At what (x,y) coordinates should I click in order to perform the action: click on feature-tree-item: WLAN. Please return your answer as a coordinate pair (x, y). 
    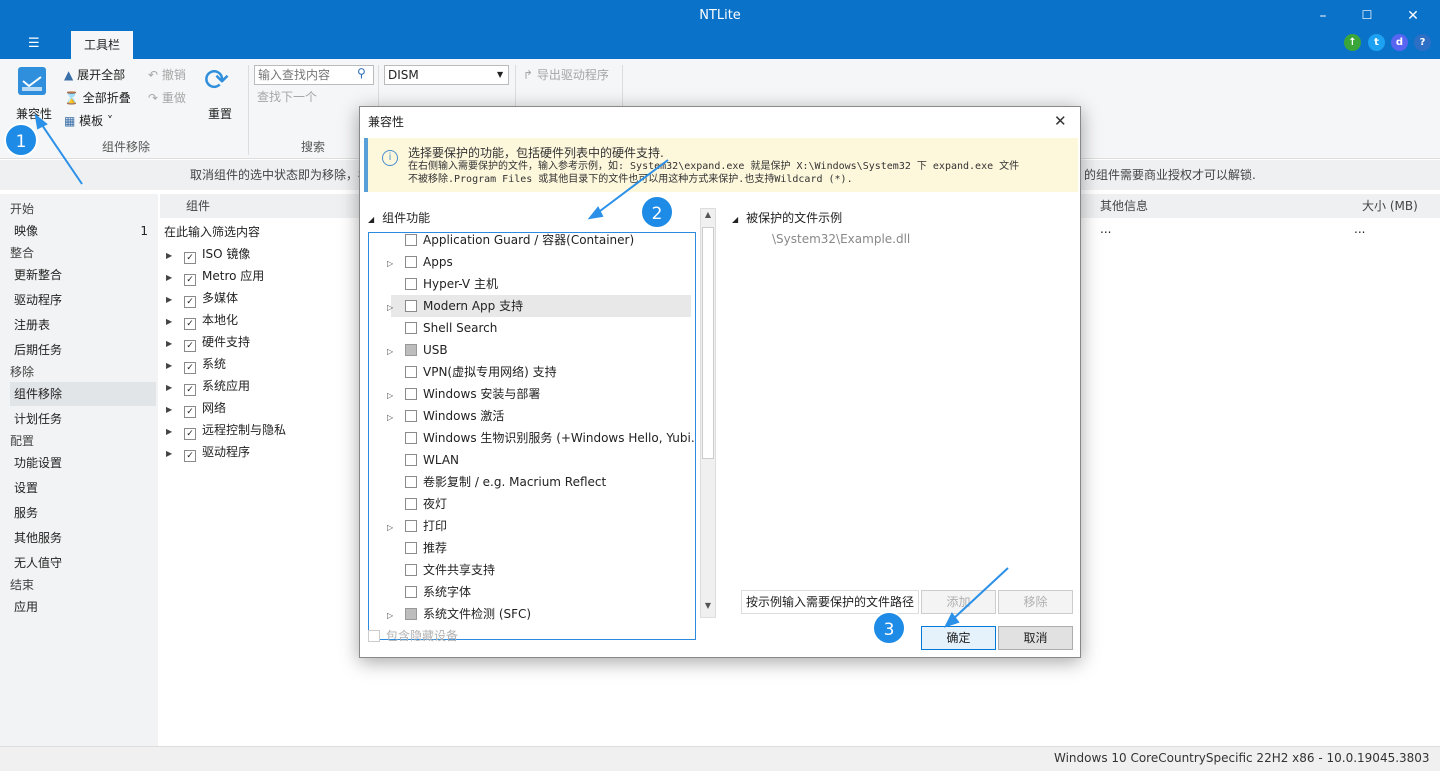
    Looking at the image, I should click on (541, 460).